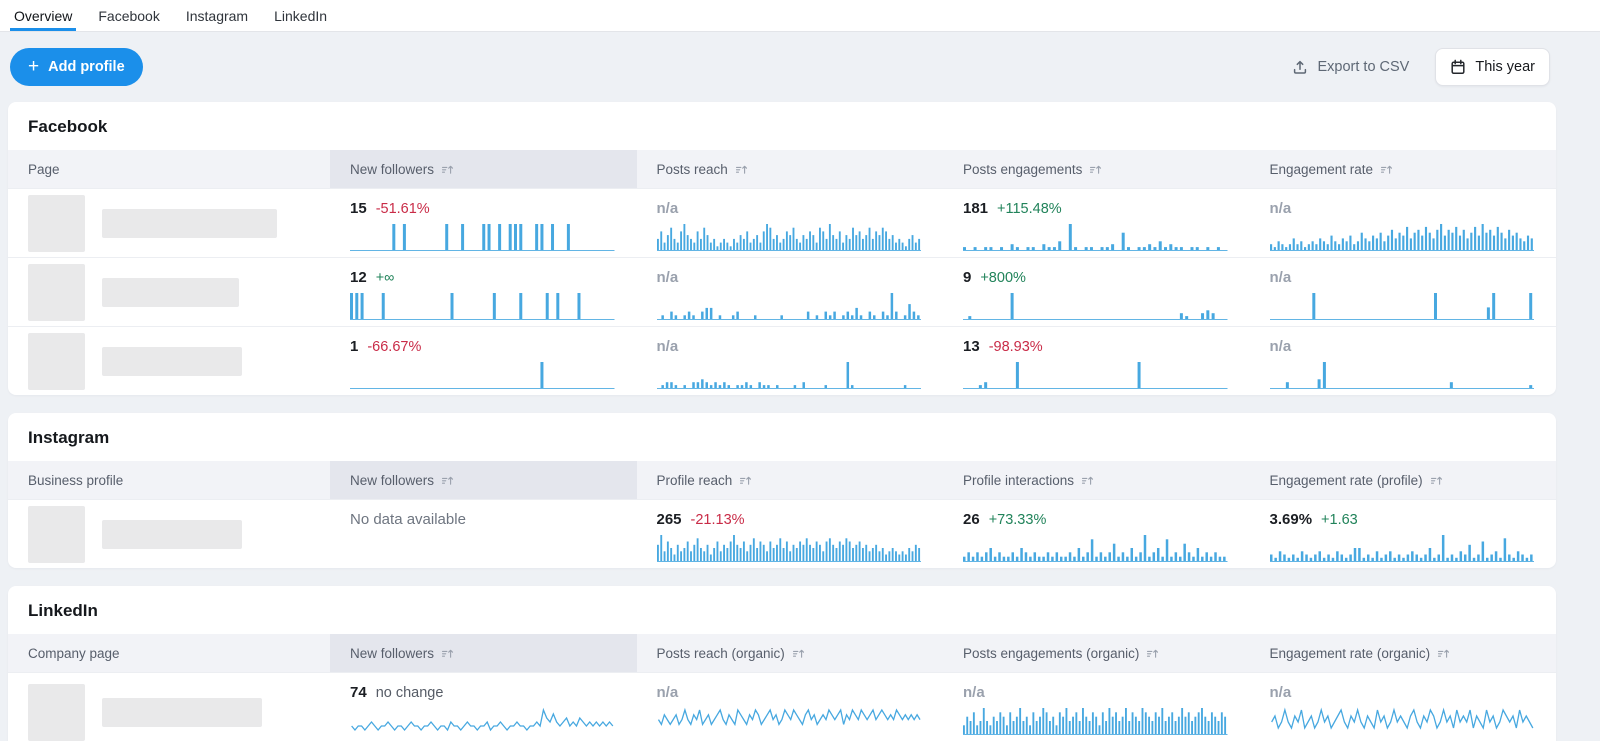 Image resolution: width=1600 pixels, height=741 pixels. What do you see at coordinates (720, 653) in the screenshot?
I see `column-header-label: Posts reach (organic)` at bounding box center [720, 653].